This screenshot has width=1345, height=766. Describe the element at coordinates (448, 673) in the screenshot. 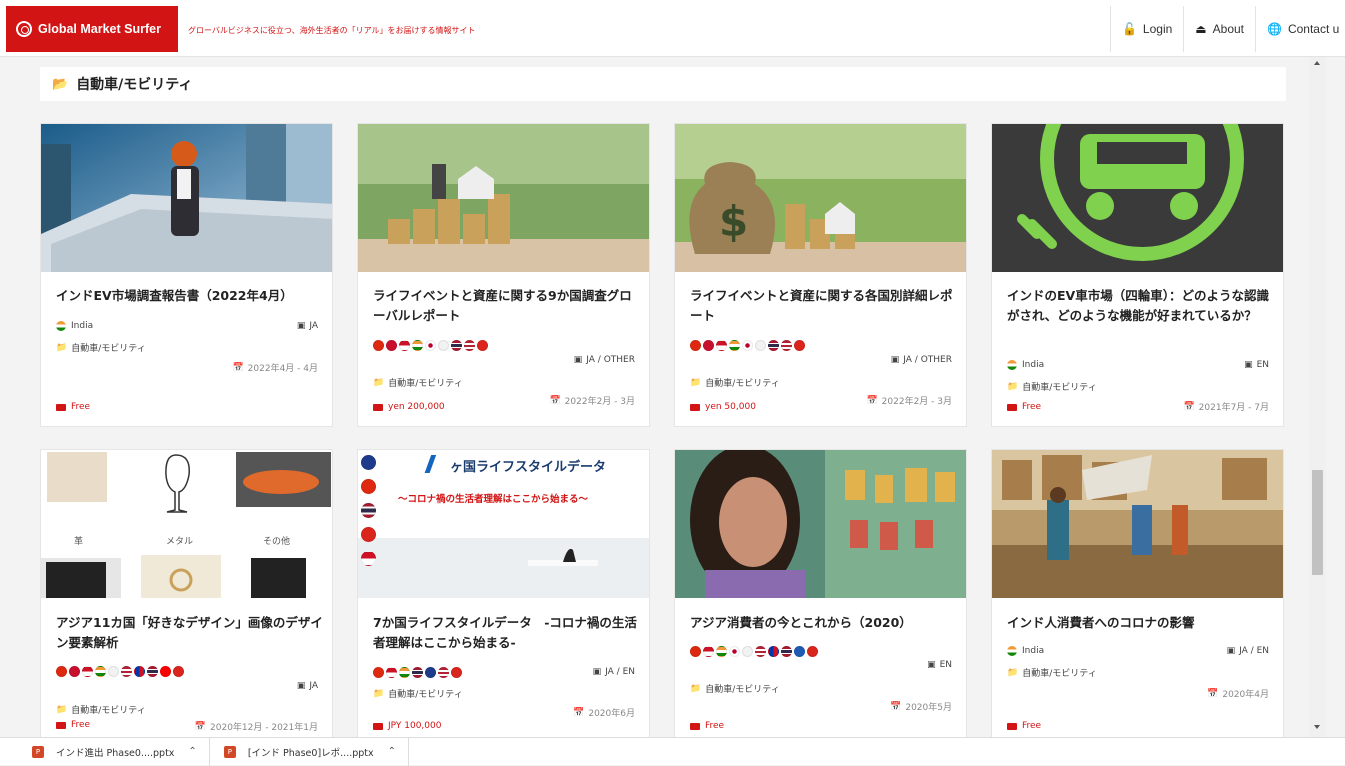

I see `country-flags` at that location.